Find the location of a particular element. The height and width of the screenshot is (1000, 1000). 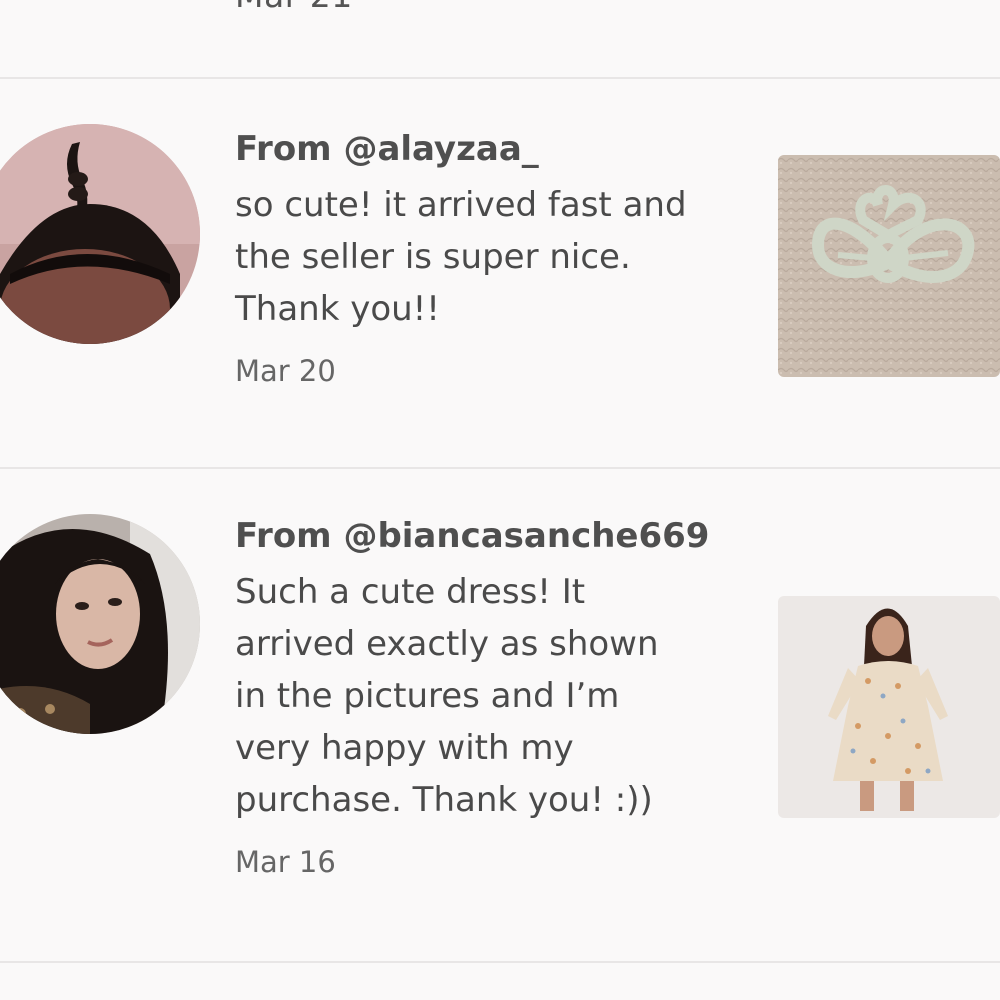

review-text-line: very happy with my is located at coordinates (404, 748).